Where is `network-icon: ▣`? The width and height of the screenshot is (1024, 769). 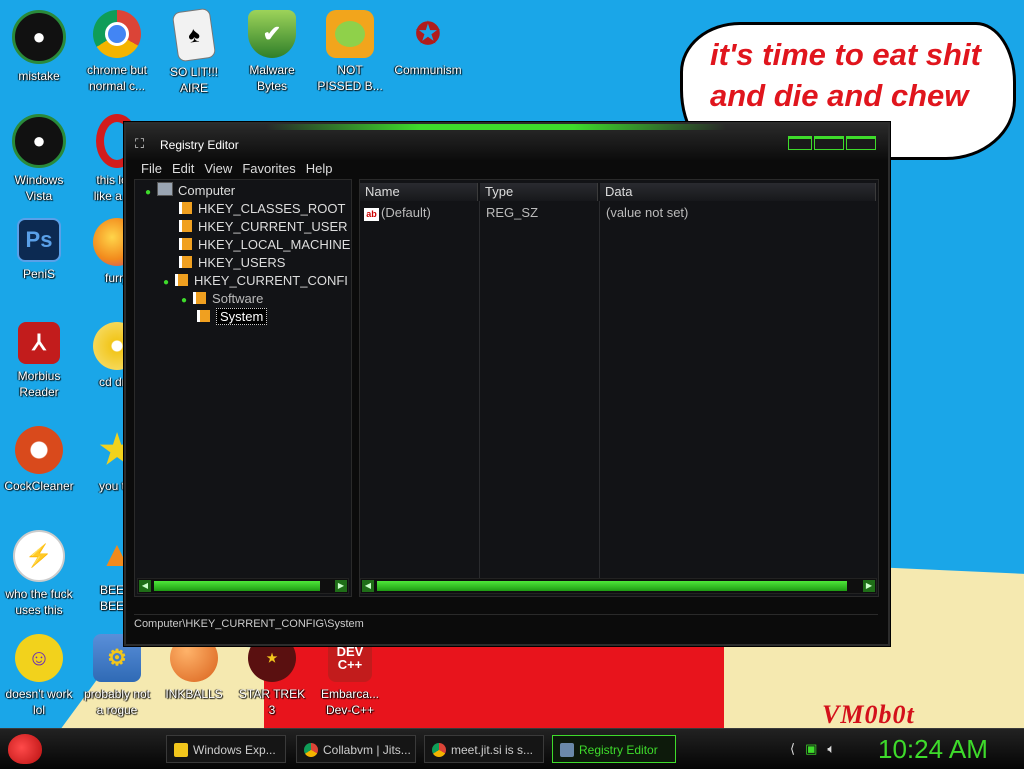 network-icon: ▣ is located at coordinates (811, 749).